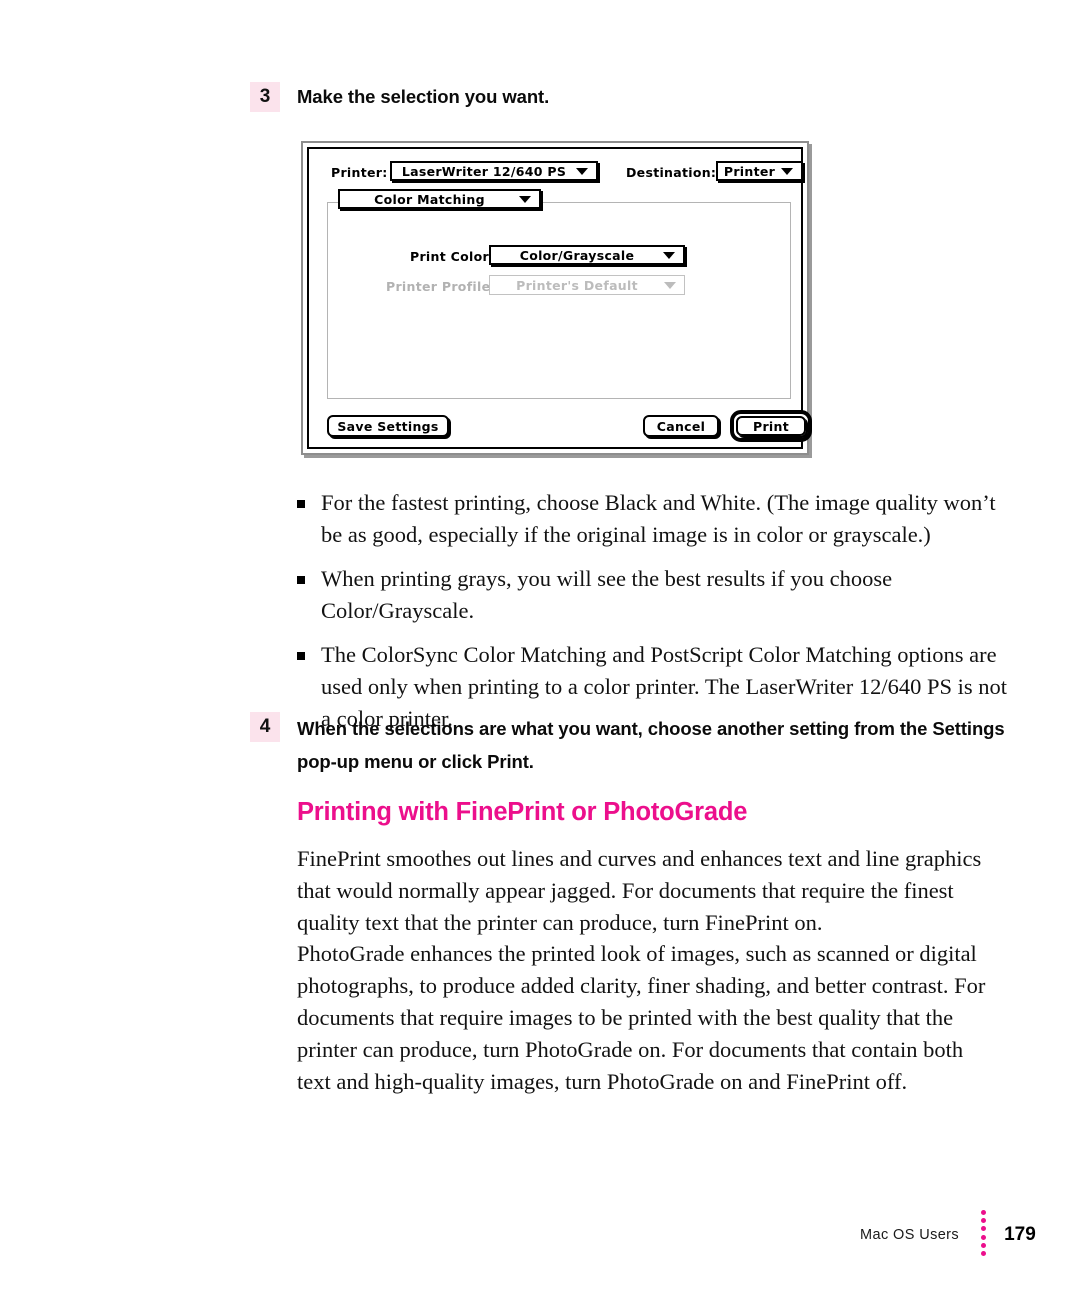 The height and width of the screenshot is (1296, 1080). Describe the element at coordinates (522, 812) in the screenshot. I see `section-heading: Printing with FinePrint or PhotoGrade` at that location.